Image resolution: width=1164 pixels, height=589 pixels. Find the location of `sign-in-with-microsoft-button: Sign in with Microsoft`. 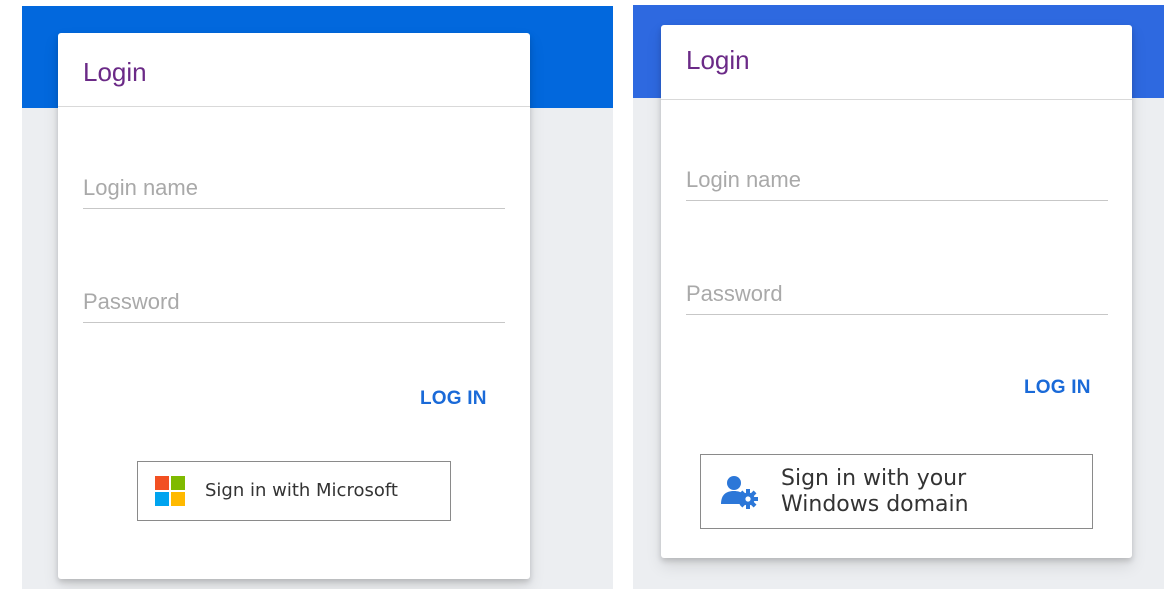

sign-in-with-microsoft-button: Sign in with Microsoft is located at coordinates (294, 491).